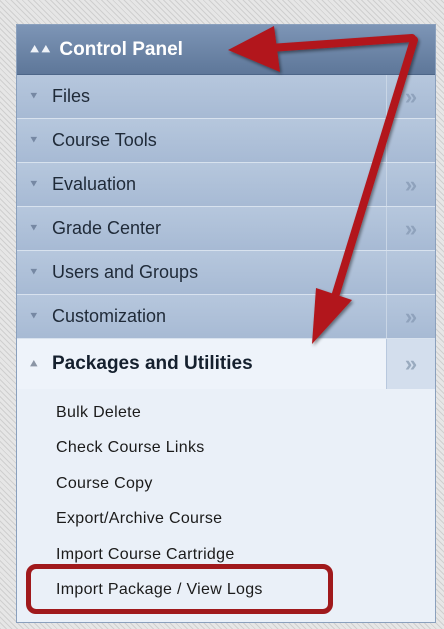 This screenshot has height=629, width=444. Describe the element at coordinates (226, 413) in the screenshot. I see `submenu-item-bulk-delete: Bulk Delete` at that location.